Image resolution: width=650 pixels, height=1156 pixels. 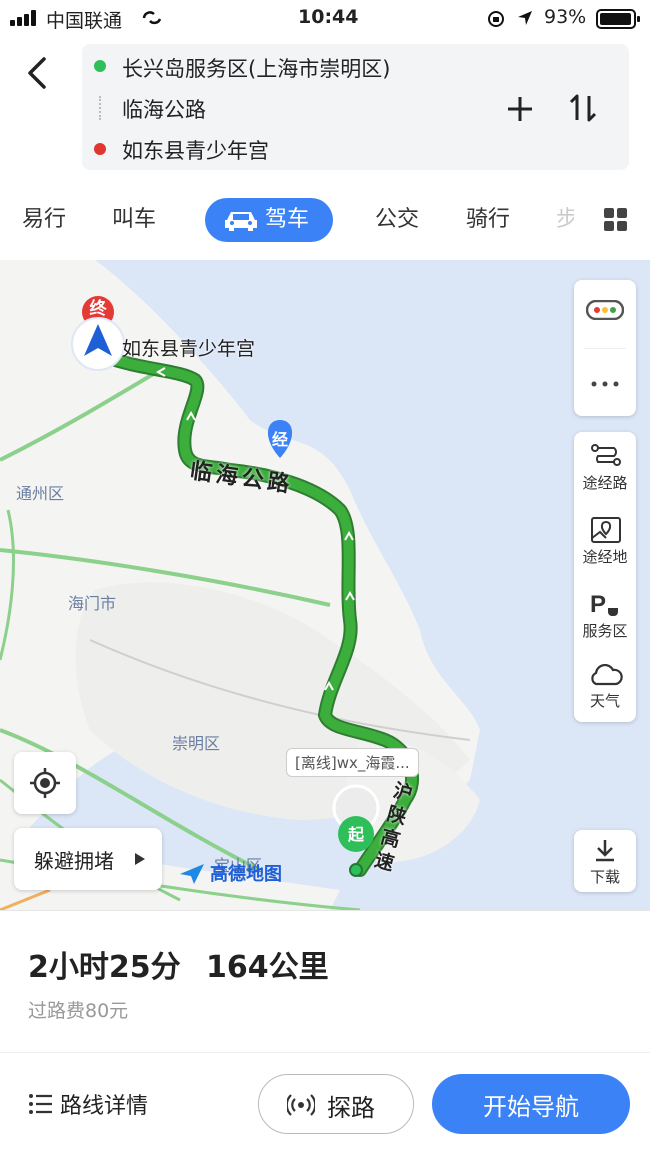 What do you see at coordinates (598, 604) in the screenshot?
I see `svg-text: P` at bounding box center [598, 604].